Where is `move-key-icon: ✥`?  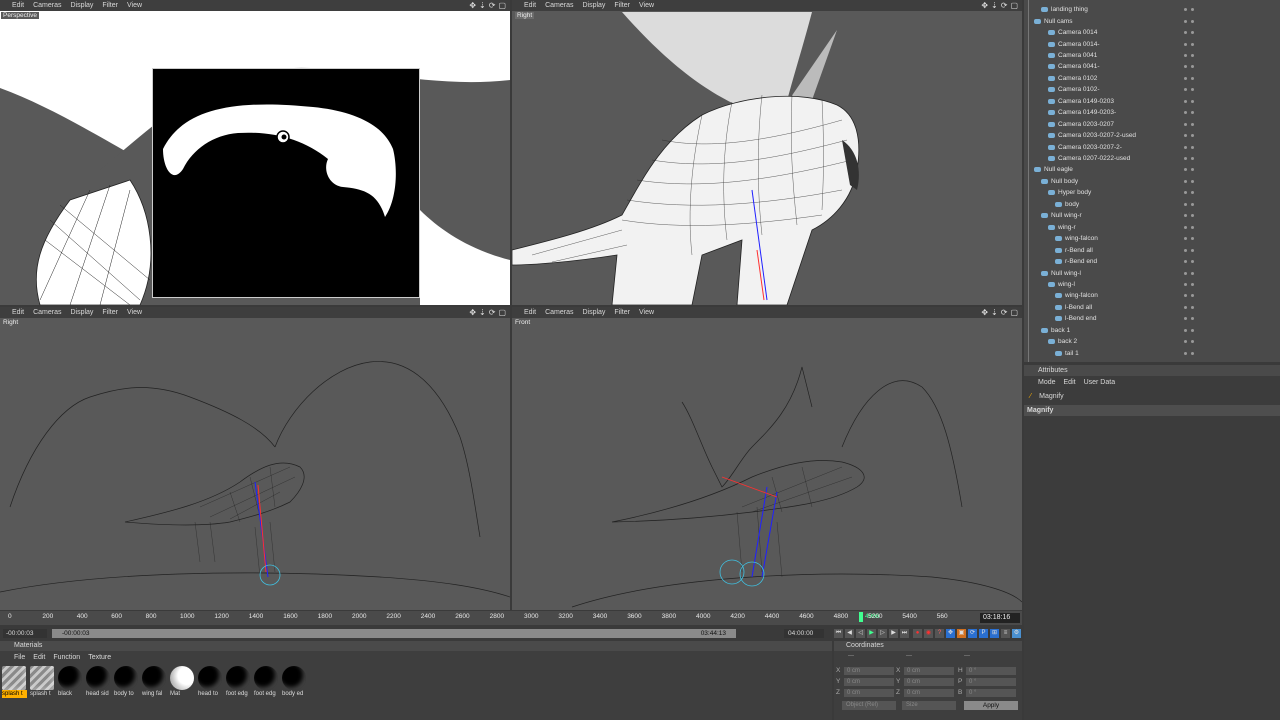
move-key-icon: ✥ is located at coordinates (950, 633).